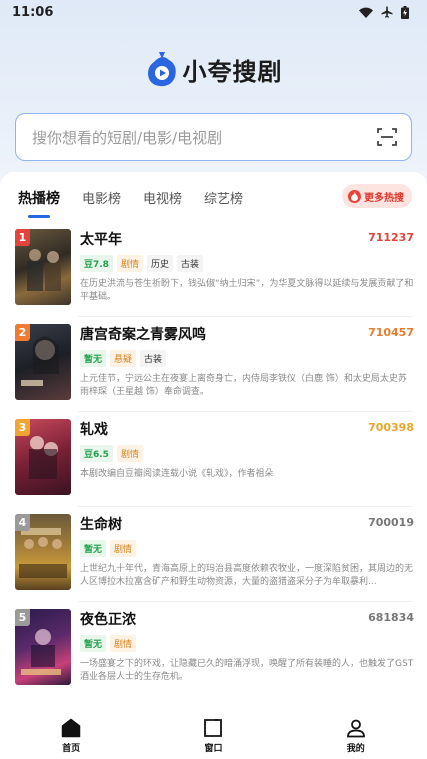  What do you see at coordinates (43, 267) in the screenshot?
I see `poster-image: 1` at bounding box center [43, 267].